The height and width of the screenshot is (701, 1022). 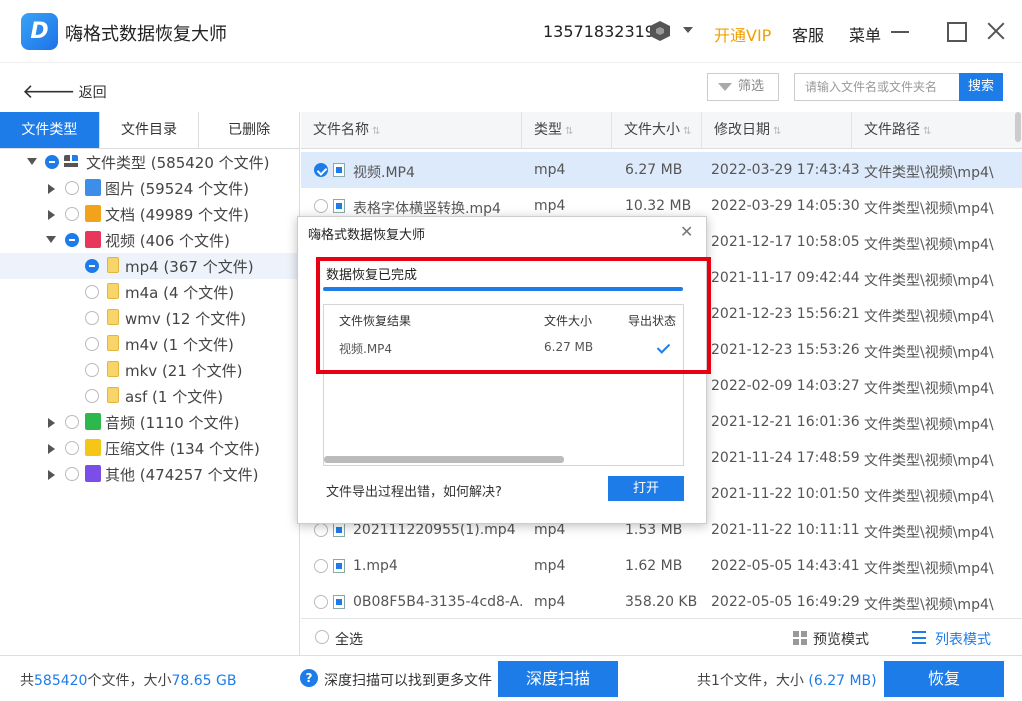 What do you see at coordinates (937, 130) in the screenshot?
I see `column-header-path: 文件路径 ⇅` at bounding box center [937, 130].